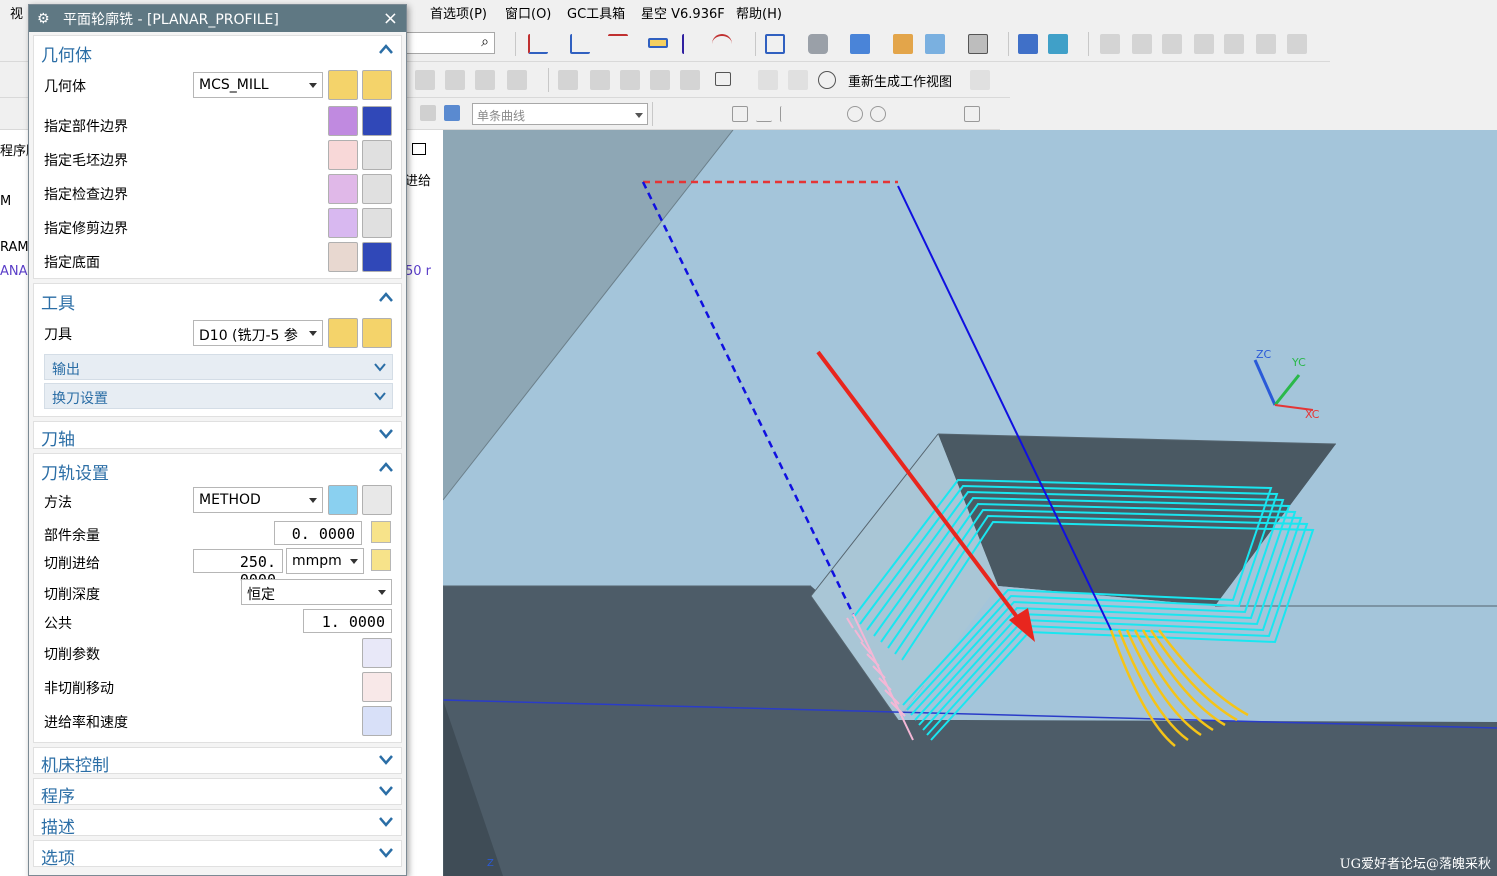 This screenshot has width=1497, height=876. What do you see at coordinates (560, 114) in the screenshot?
I see `curve-rule-select: 单条曲线` at bounding box center [560, 114].